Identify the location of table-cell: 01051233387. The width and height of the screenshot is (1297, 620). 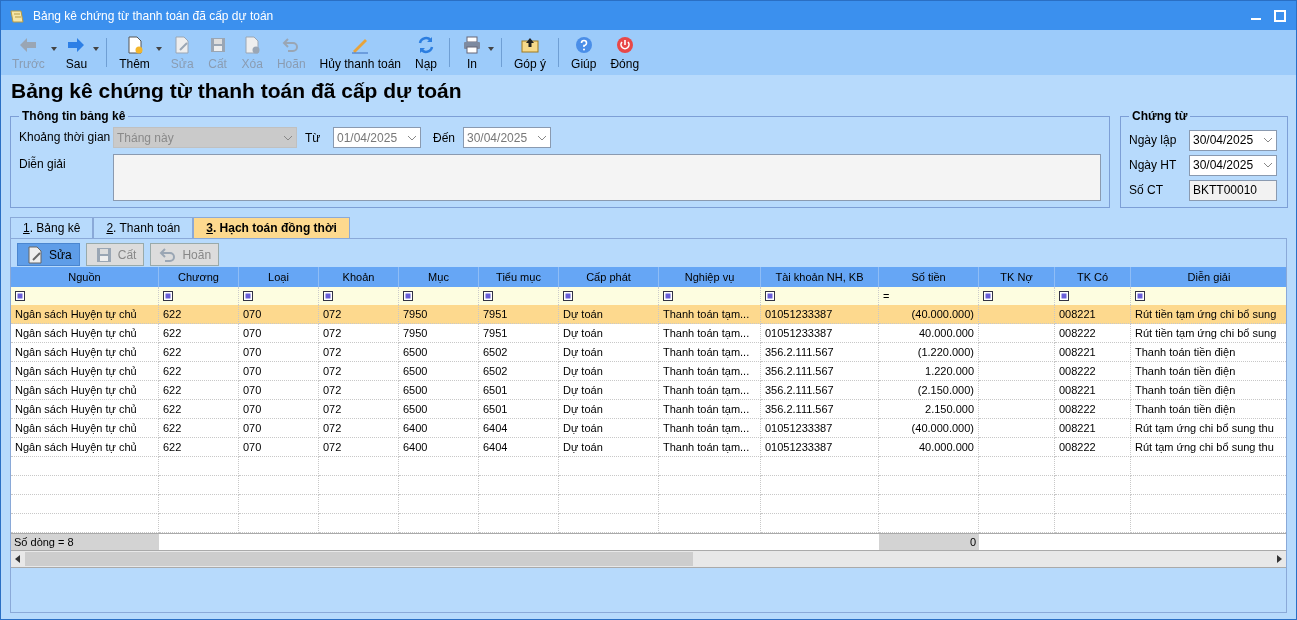
(820, 333).